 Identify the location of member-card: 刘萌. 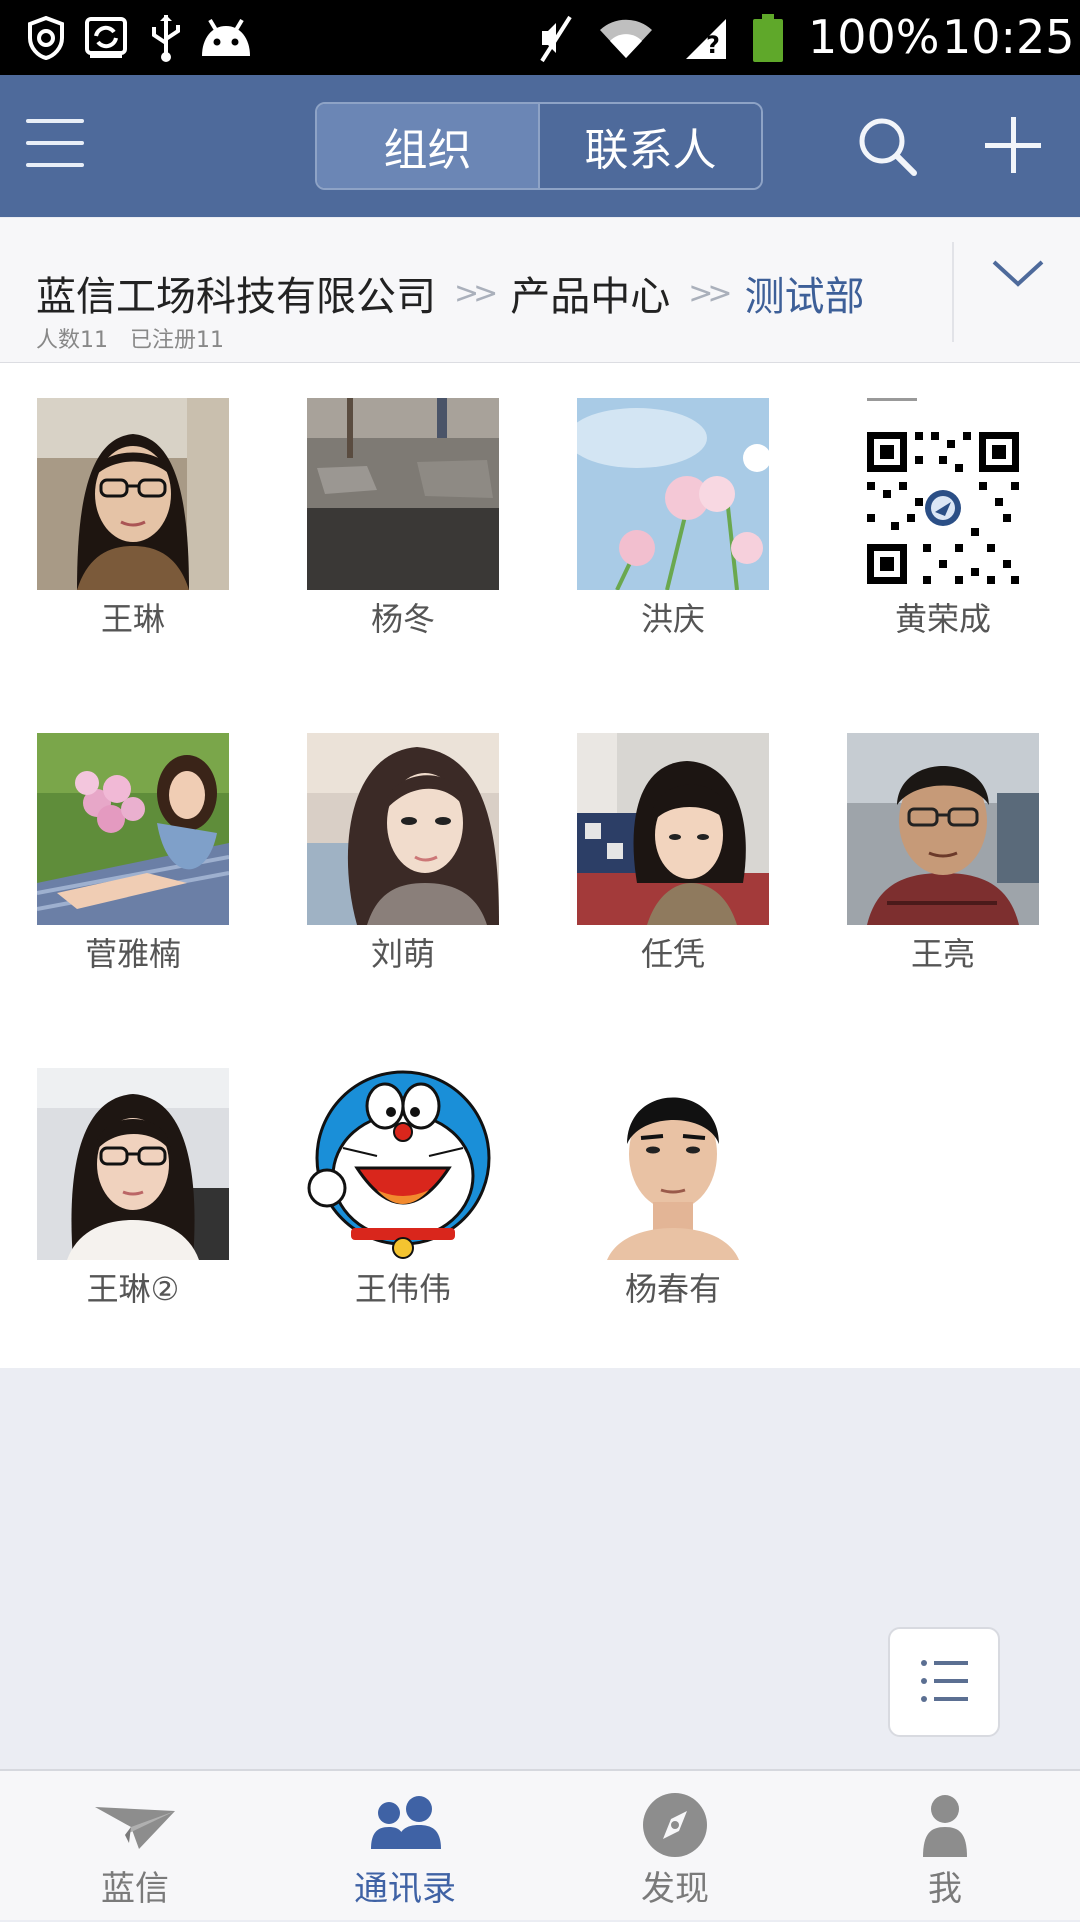
(403, 868).